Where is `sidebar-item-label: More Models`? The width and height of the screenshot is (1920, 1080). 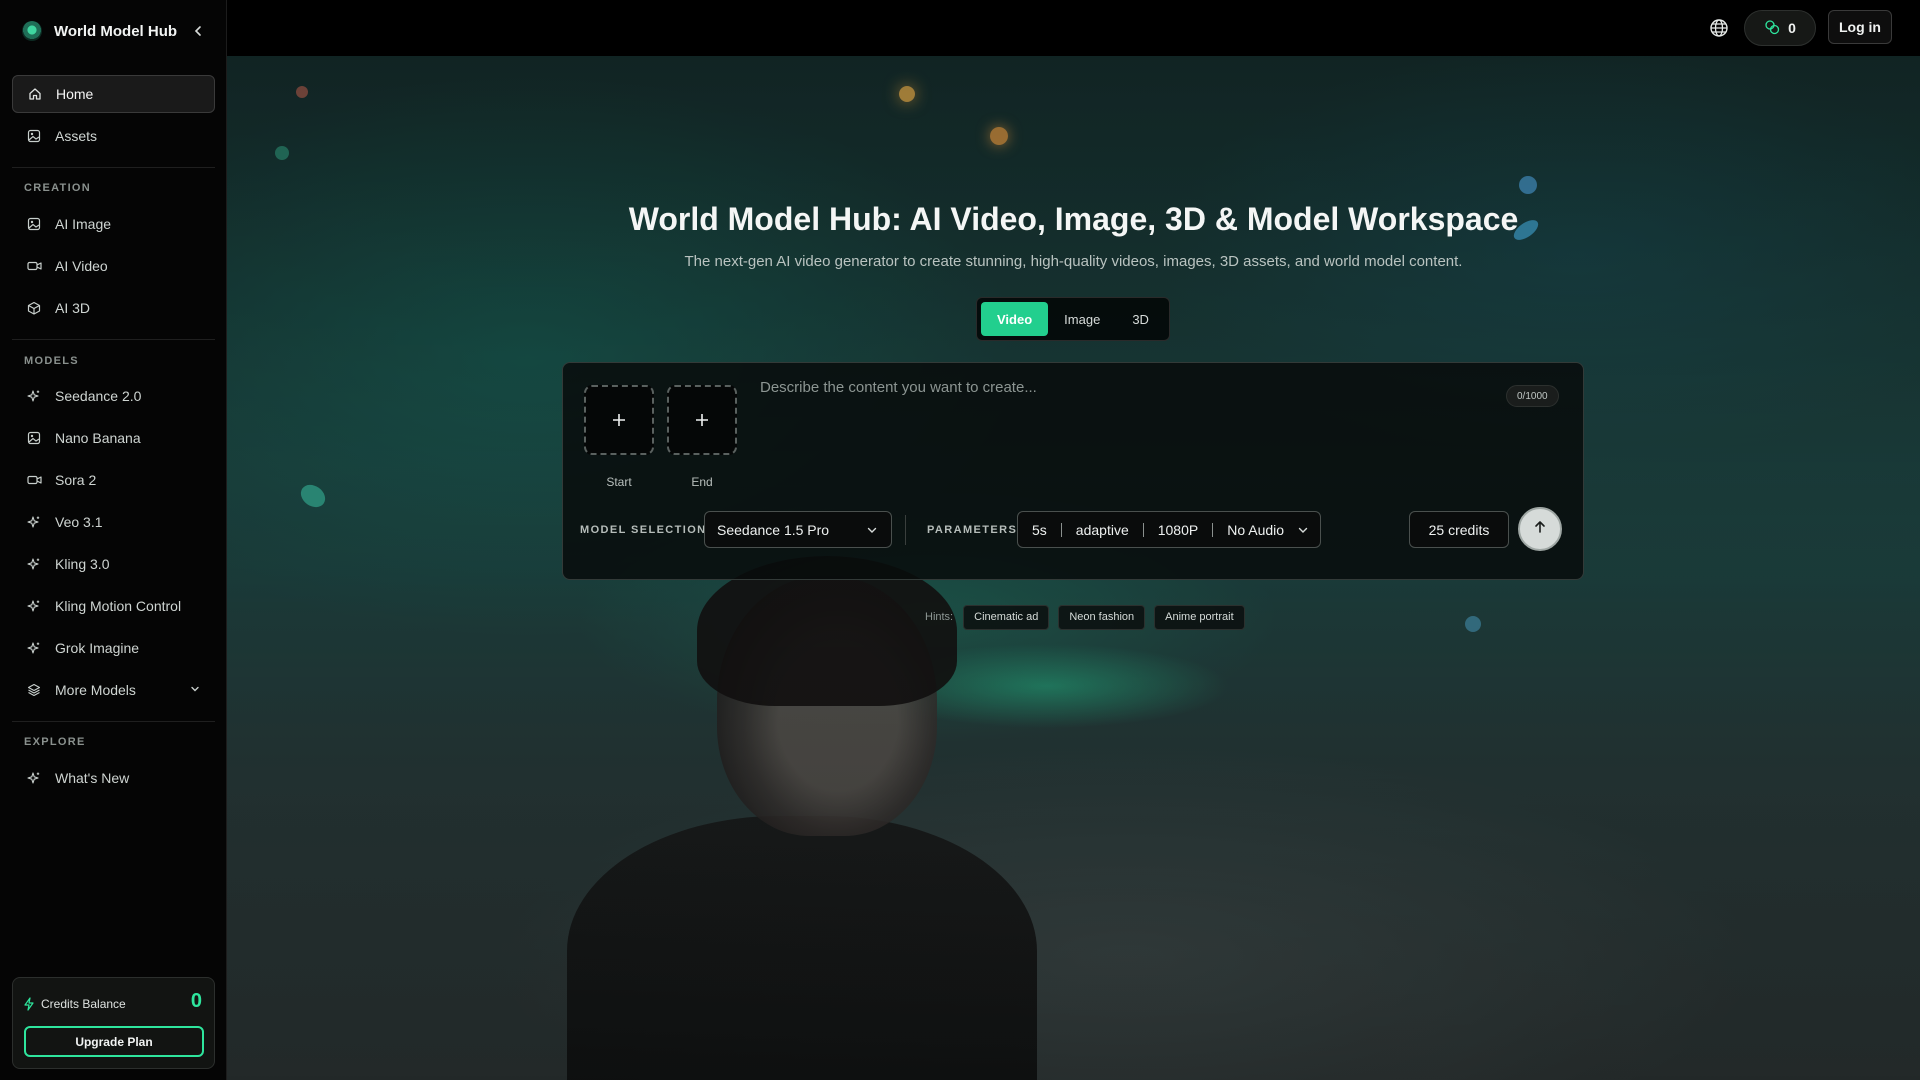 sidebar-item-label: More Models is located at coordinates (95, 690).